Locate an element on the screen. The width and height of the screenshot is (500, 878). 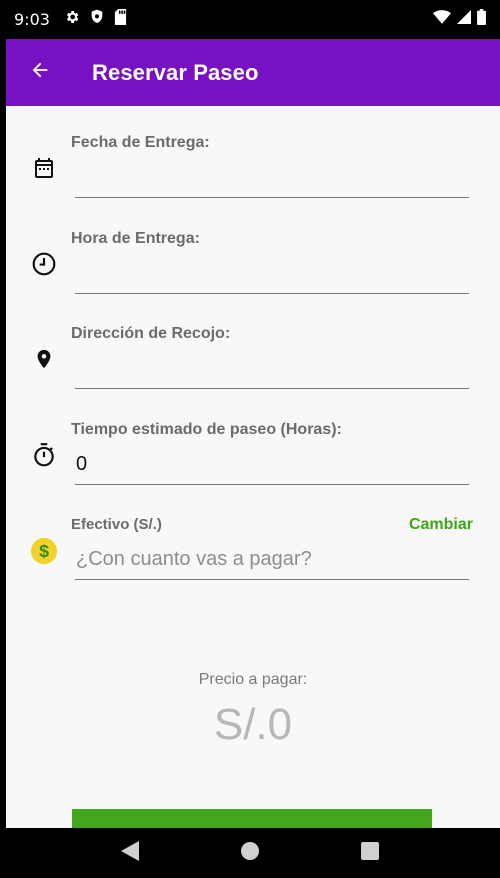
back-triangle-icon is located at coordinates (130, 853).